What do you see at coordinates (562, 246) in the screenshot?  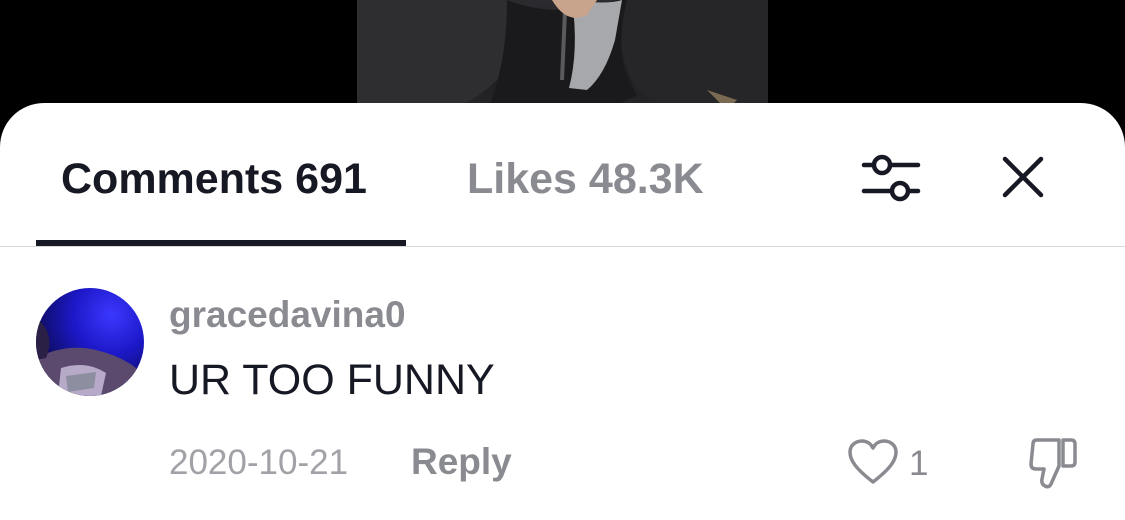 I see `tab-divider` at bounding box center [562, 246].